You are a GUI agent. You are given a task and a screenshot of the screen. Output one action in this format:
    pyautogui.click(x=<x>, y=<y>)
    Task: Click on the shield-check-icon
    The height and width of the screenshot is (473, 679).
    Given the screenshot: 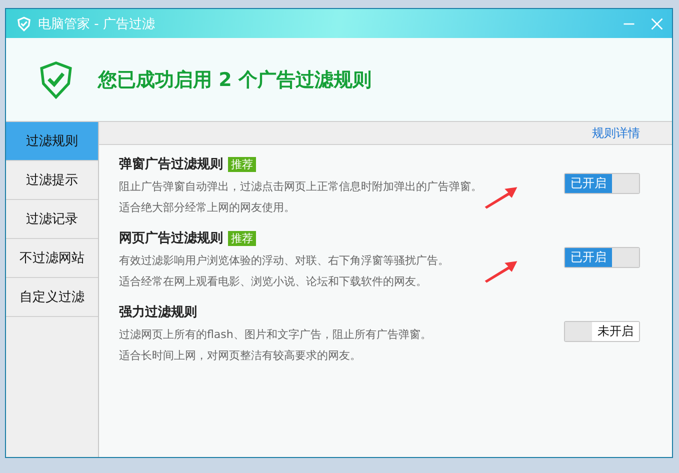 What is the action you would take?
    pyautogui.click(x=56, y=80)
    